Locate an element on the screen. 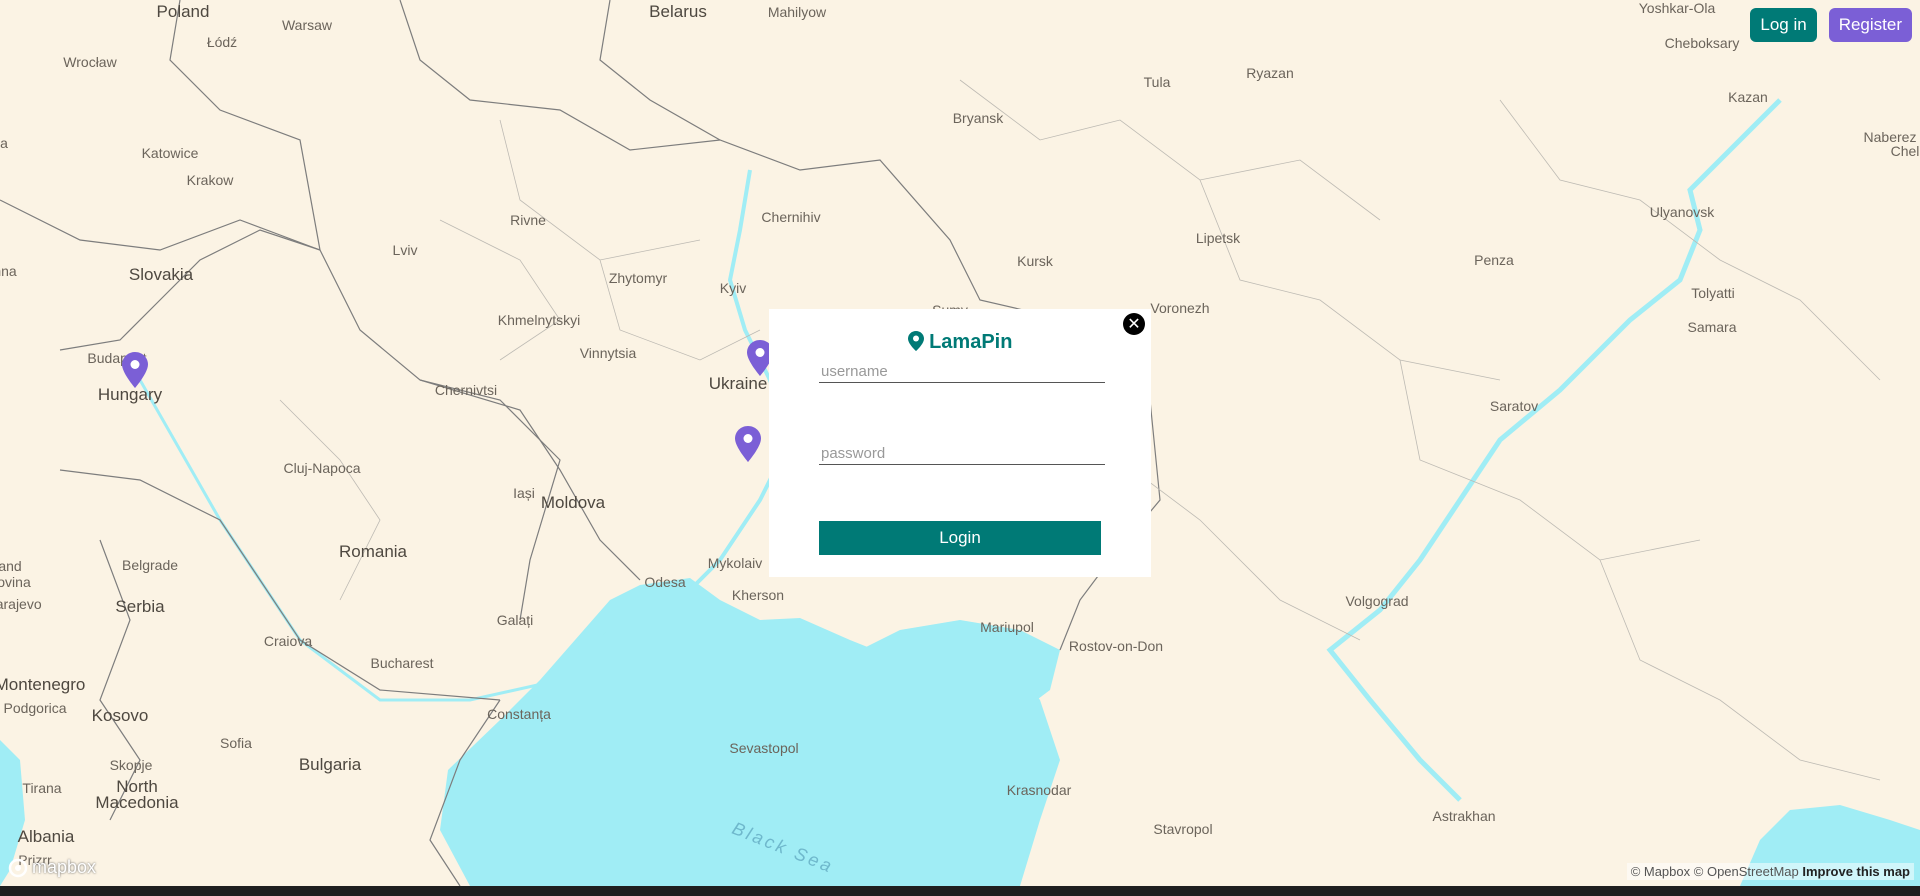 This screenshot has width=1920, height=896. map-label: Poland is located at coordinates (183, 11).